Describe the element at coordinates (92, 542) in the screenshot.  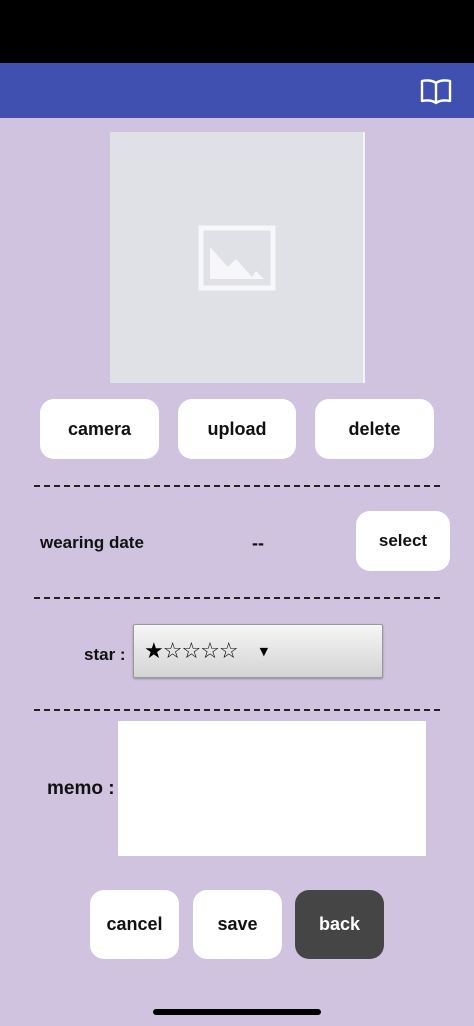
I see `wearing-date-label: wearing date` at that location.